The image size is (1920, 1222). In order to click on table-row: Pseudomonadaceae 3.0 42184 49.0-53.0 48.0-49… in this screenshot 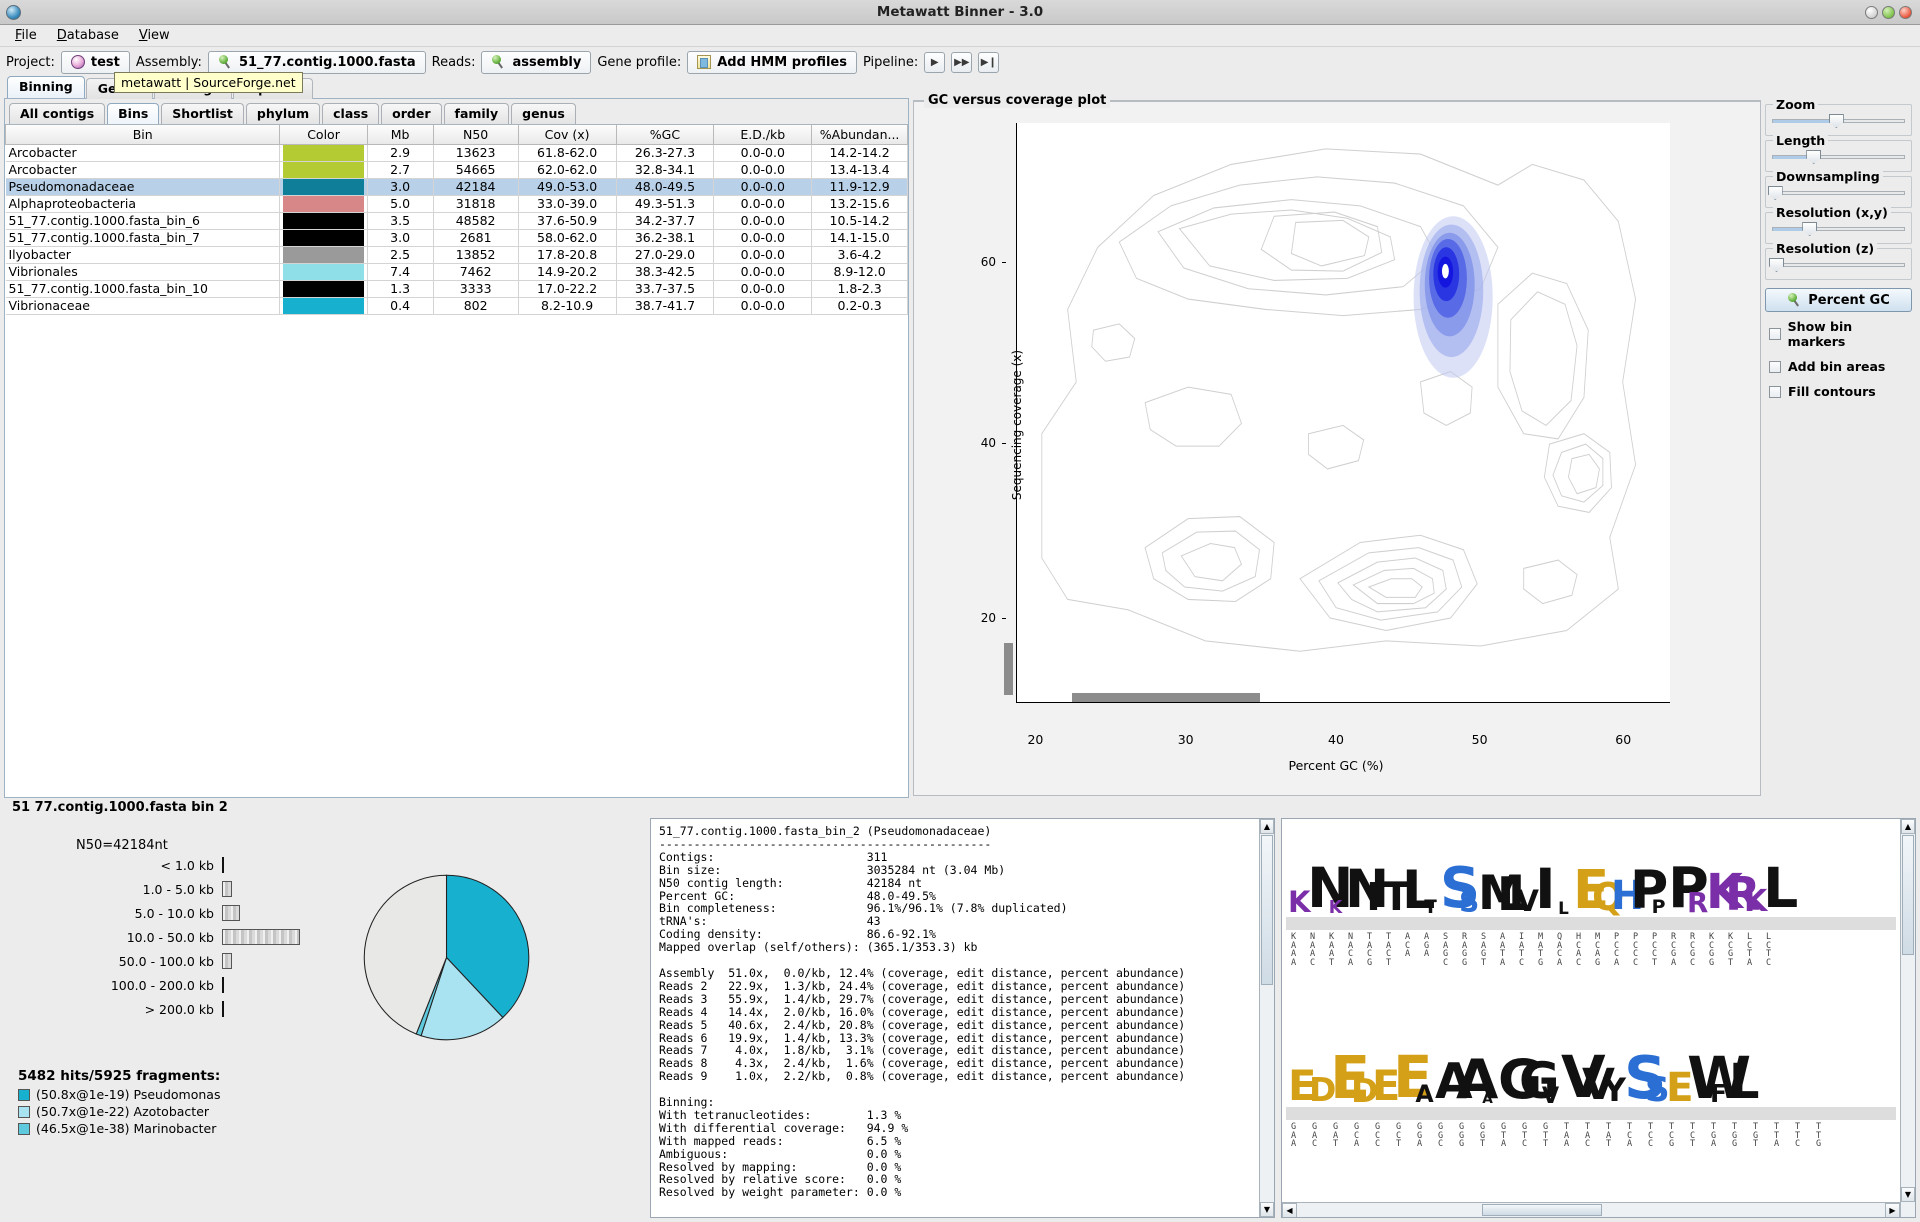, I will do `click(456, 187)`.